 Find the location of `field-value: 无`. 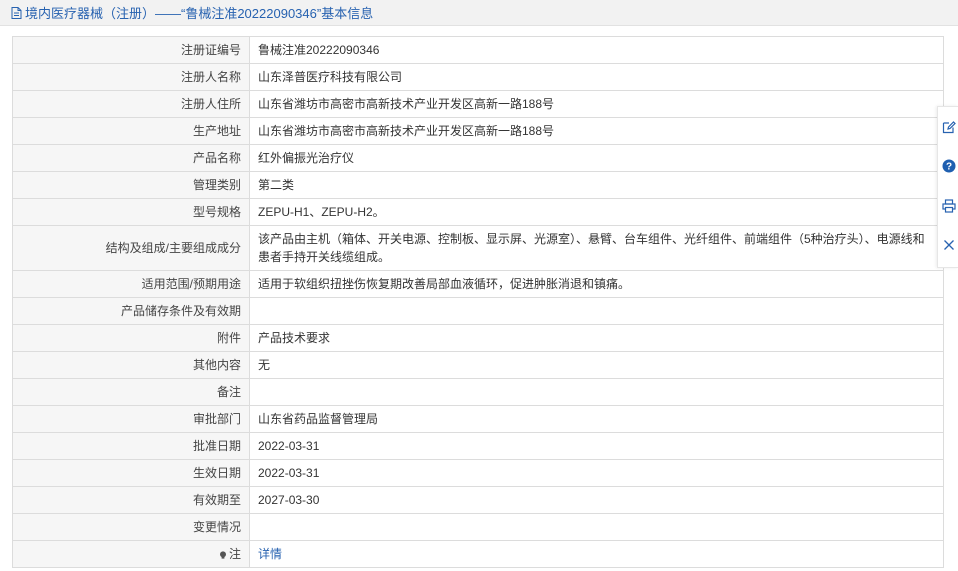

field-value: 无 is located at coordinates (596, 365).